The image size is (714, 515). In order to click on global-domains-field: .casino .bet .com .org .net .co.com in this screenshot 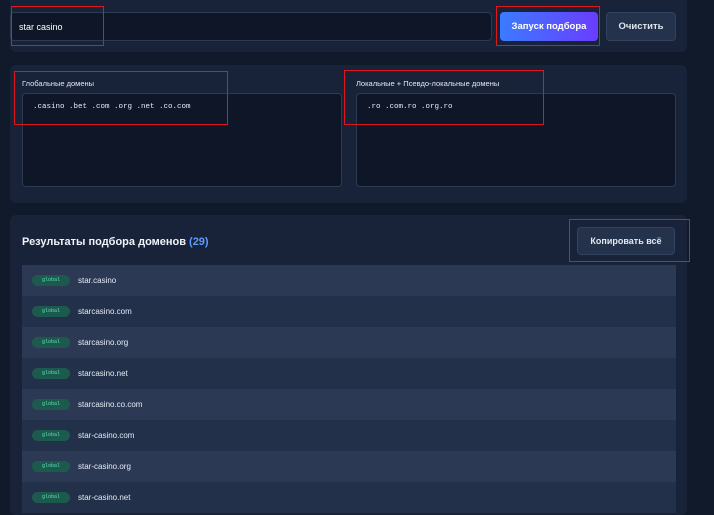, I will do `click(182, 140)`.